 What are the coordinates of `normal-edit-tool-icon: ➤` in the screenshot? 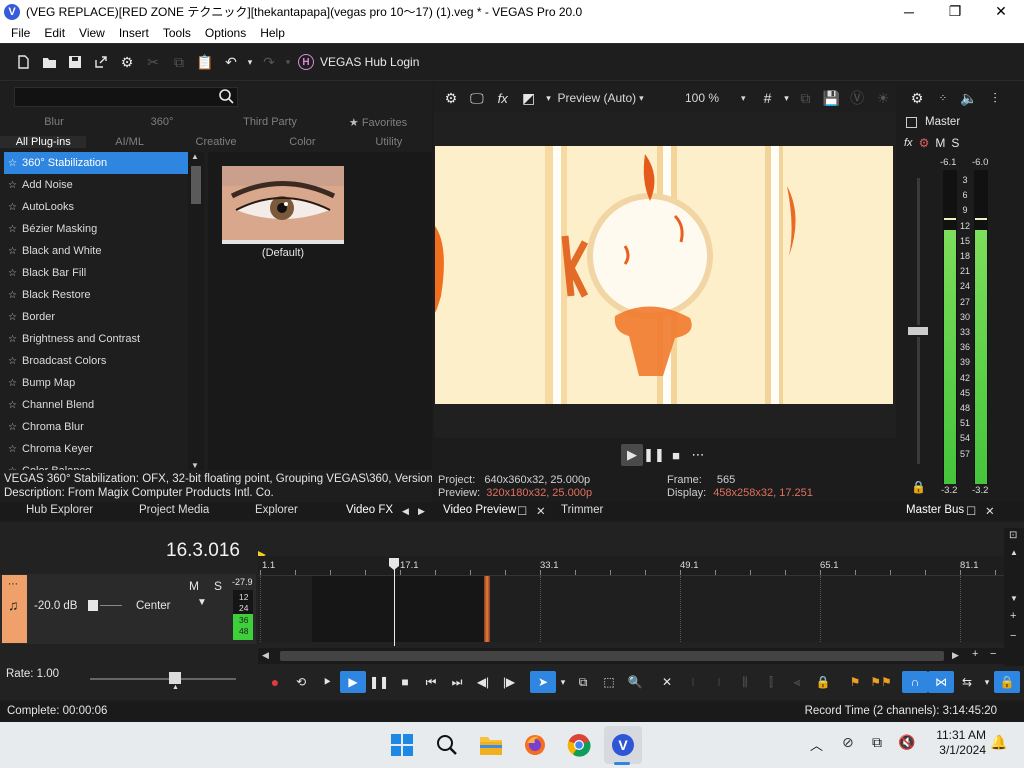 It's located at (543, 682).